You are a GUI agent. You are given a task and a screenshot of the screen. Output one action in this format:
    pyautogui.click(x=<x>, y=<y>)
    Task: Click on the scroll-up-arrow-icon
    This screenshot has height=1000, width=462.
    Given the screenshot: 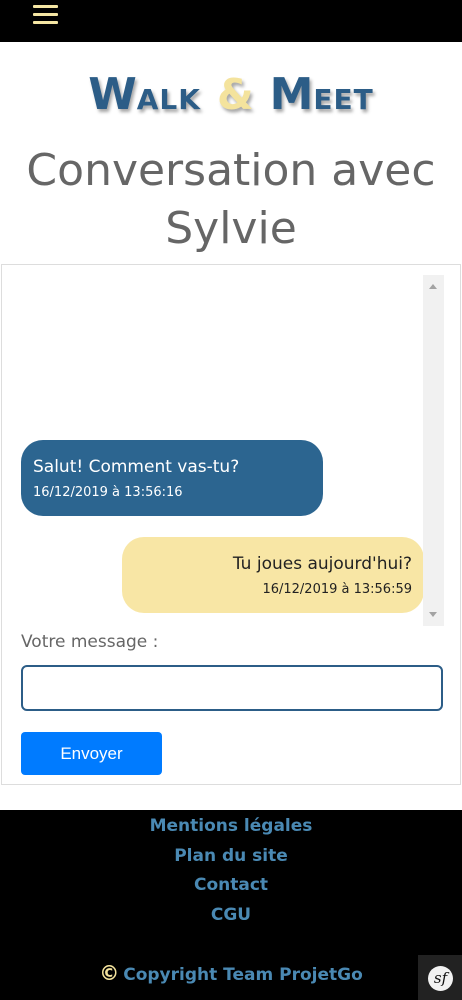 What is the action you would take?
    pyautogui.click(x=433, y=286)
    